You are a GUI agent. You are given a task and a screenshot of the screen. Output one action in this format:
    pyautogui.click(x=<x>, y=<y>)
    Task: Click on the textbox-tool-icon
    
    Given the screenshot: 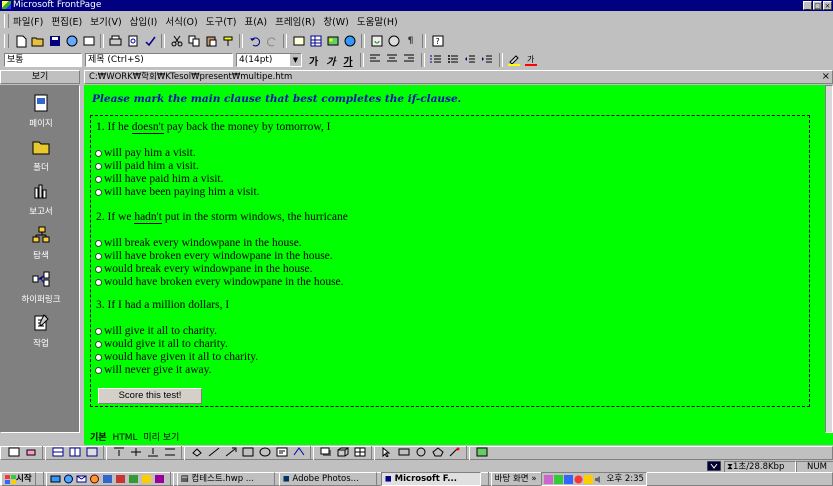 What is the action you would take?
    pyautogui.click(x=282, y=453)
    